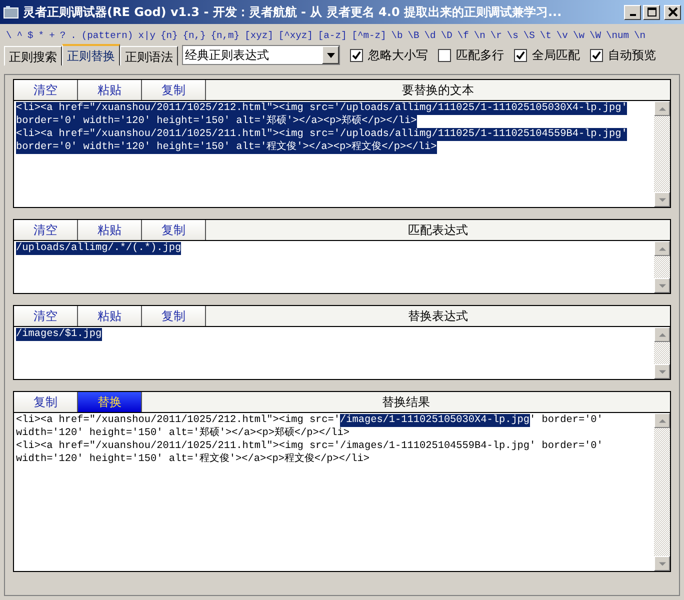 Image resolution: width=684 pixels, height=600 pixels. I want to click on section-title: 匹配表达式, so click(438, 230).